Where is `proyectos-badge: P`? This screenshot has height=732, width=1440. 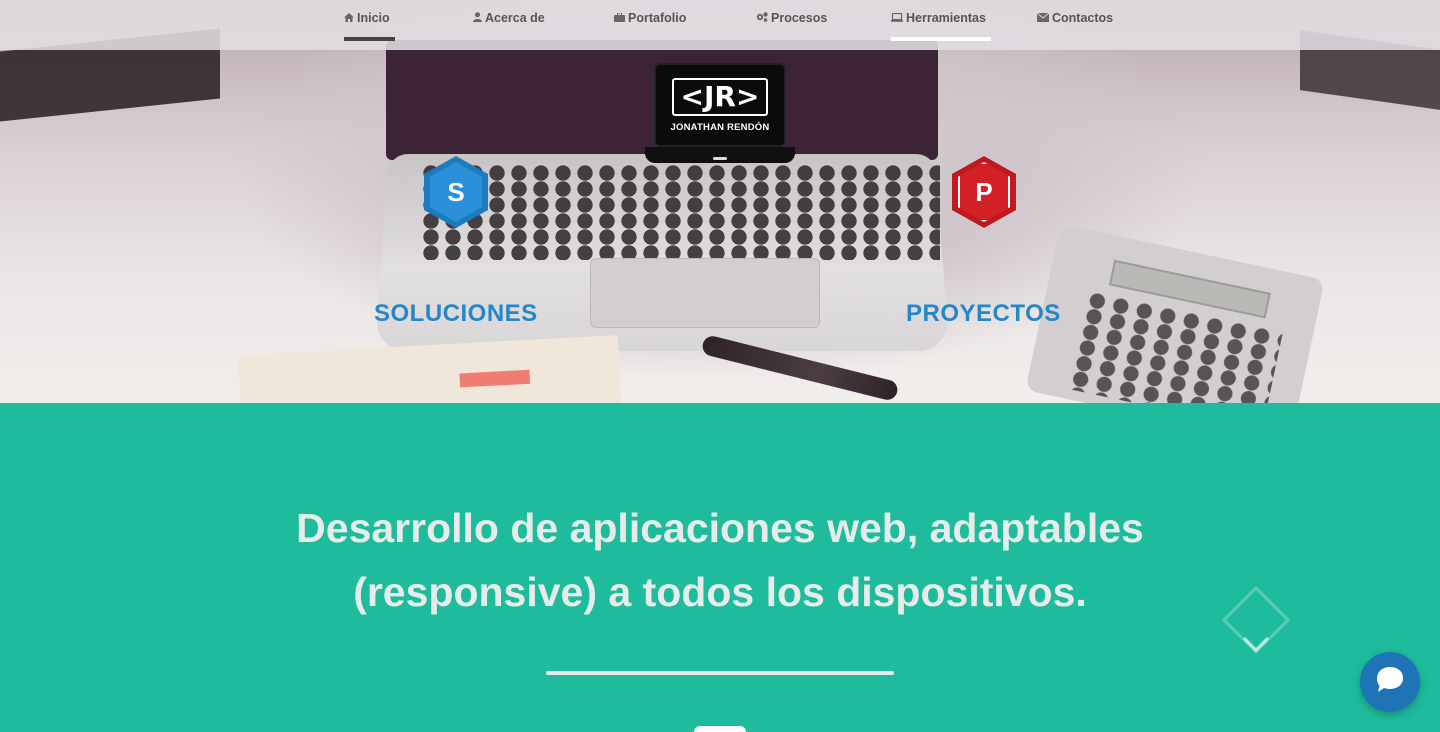
proyectos-badge: P is located at coordinates (984, 192).